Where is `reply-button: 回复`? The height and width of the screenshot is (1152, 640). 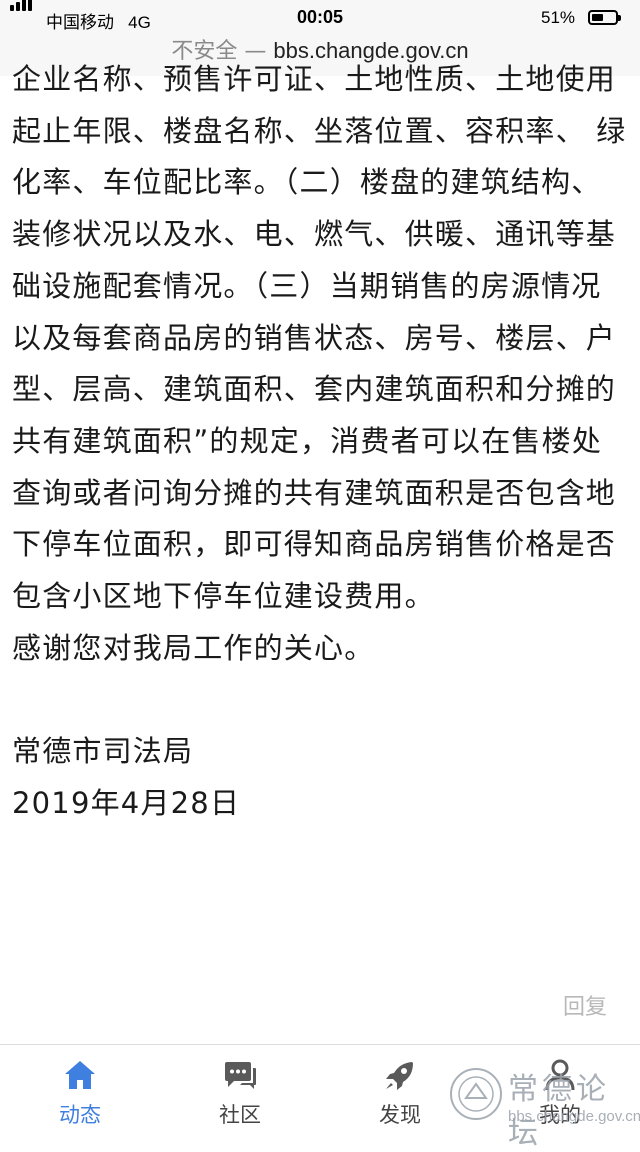 reply-button: 回复 is located at coordinates (585, 1005).